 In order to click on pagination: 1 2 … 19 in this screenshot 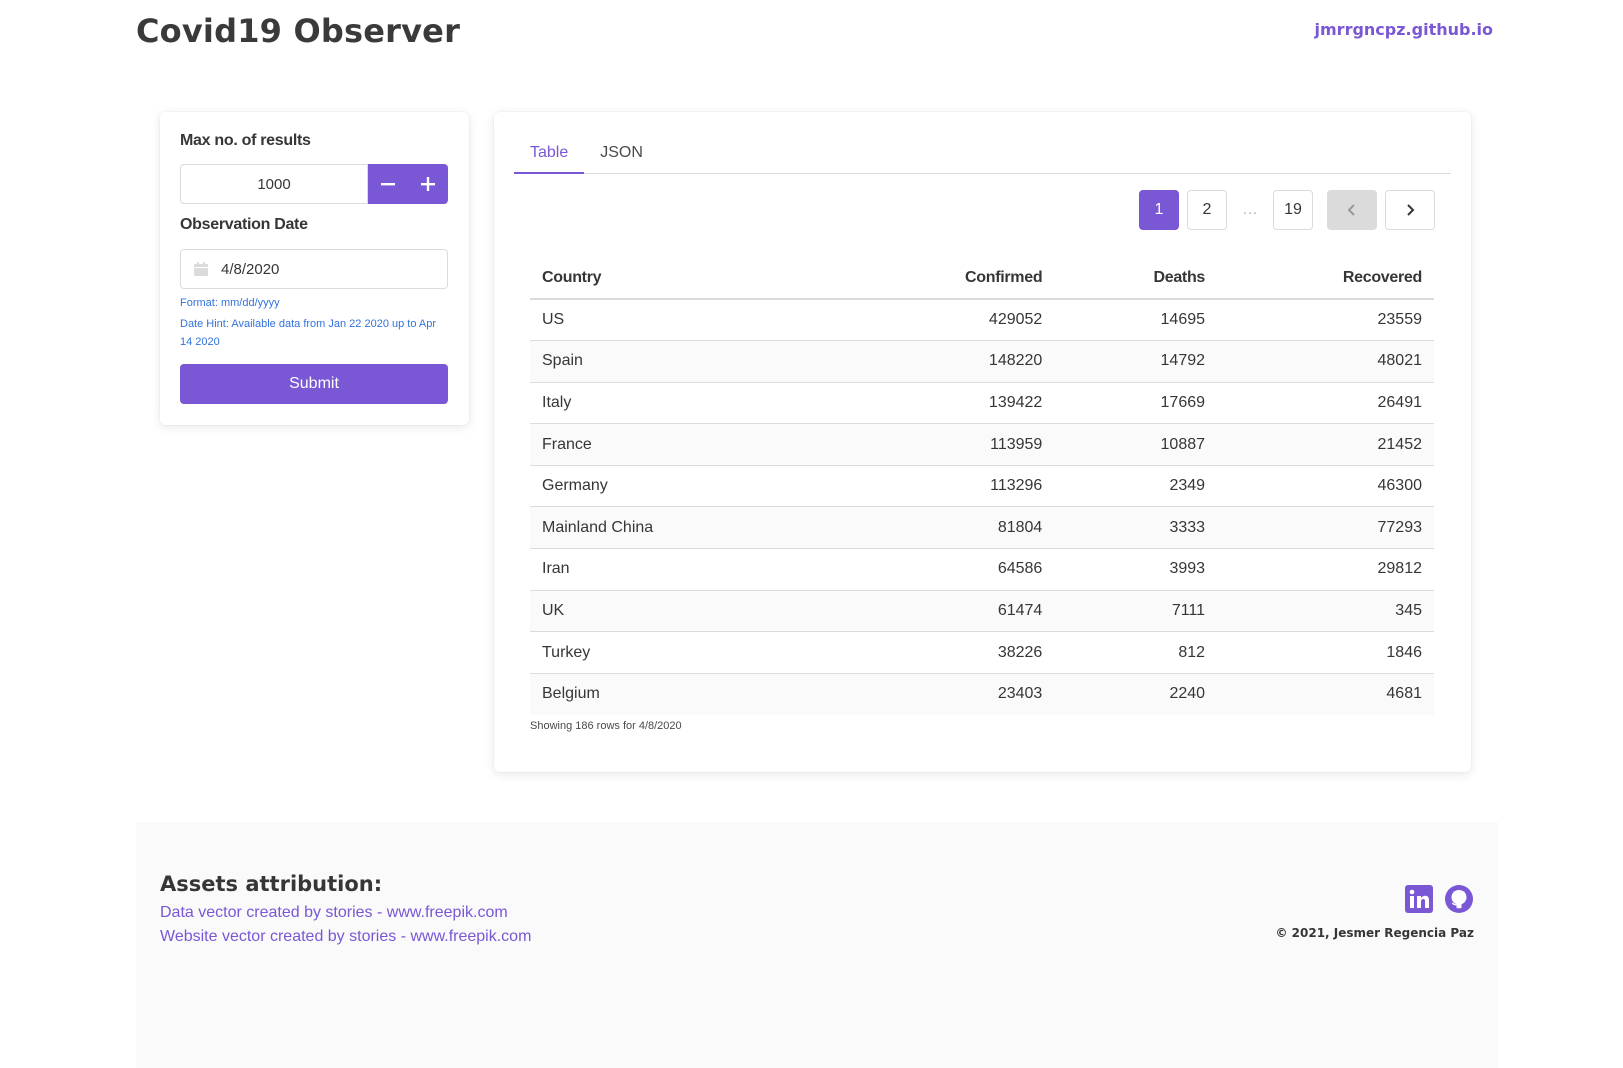, I will do `click(1287, 210)`.